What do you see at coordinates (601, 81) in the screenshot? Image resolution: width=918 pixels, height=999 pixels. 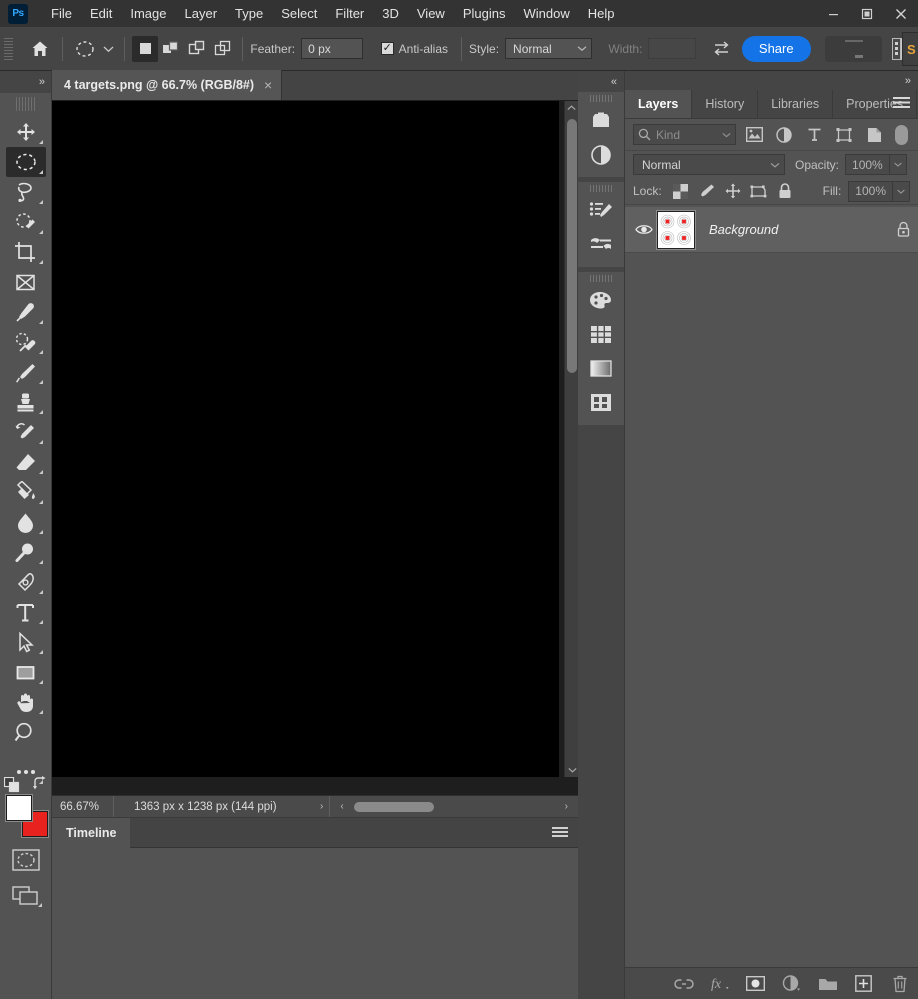 I see `collapse-panels-icon: «` at bounding box center [601, 81].